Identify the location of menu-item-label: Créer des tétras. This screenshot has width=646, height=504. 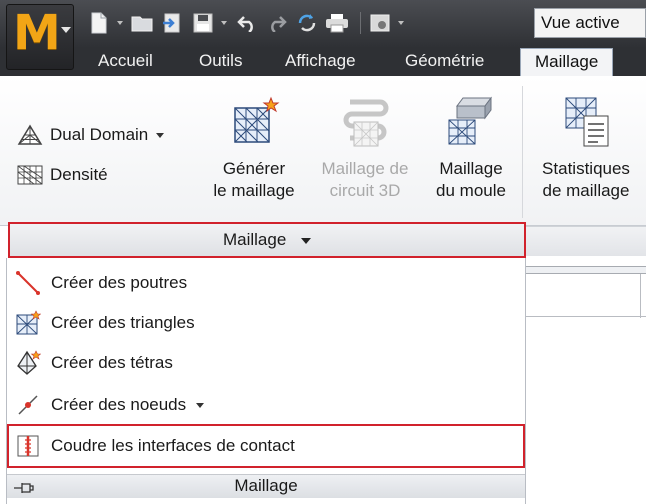
(112, 362).